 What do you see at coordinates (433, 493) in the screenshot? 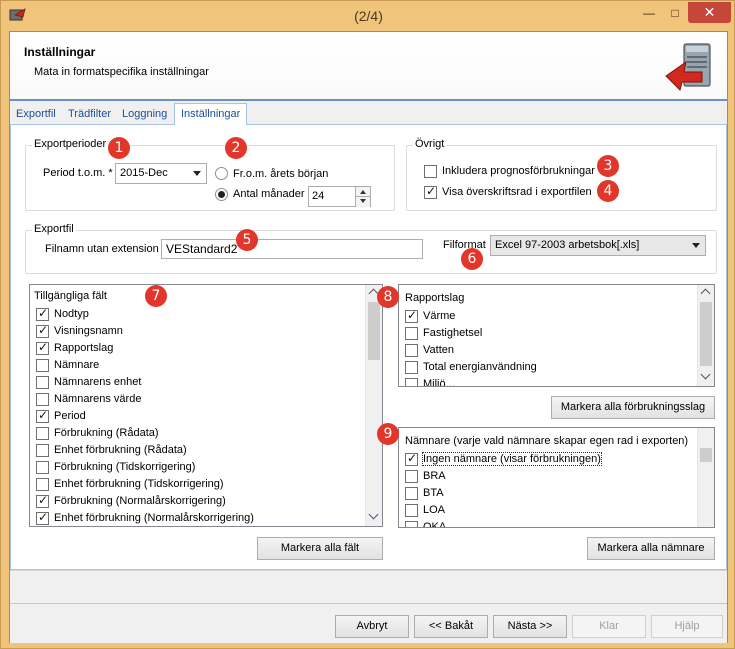
I see `item-label: BTA` at bounding box center [433, 493].